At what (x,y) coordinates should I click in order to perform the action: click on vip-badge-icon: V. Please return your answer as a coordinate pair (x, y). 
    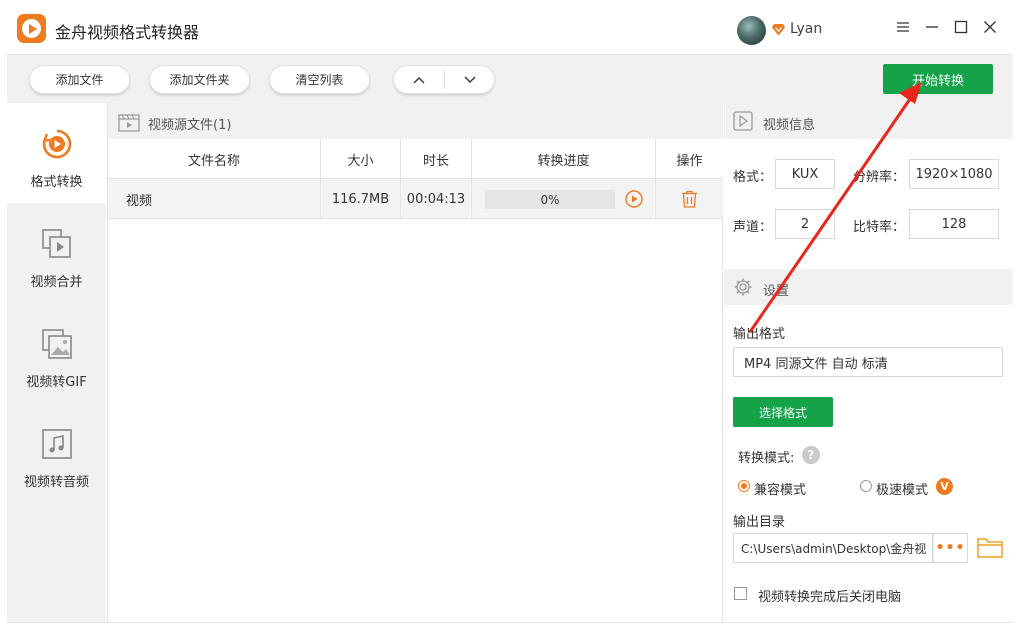
    Looking at the image, I should click on (944, 486).